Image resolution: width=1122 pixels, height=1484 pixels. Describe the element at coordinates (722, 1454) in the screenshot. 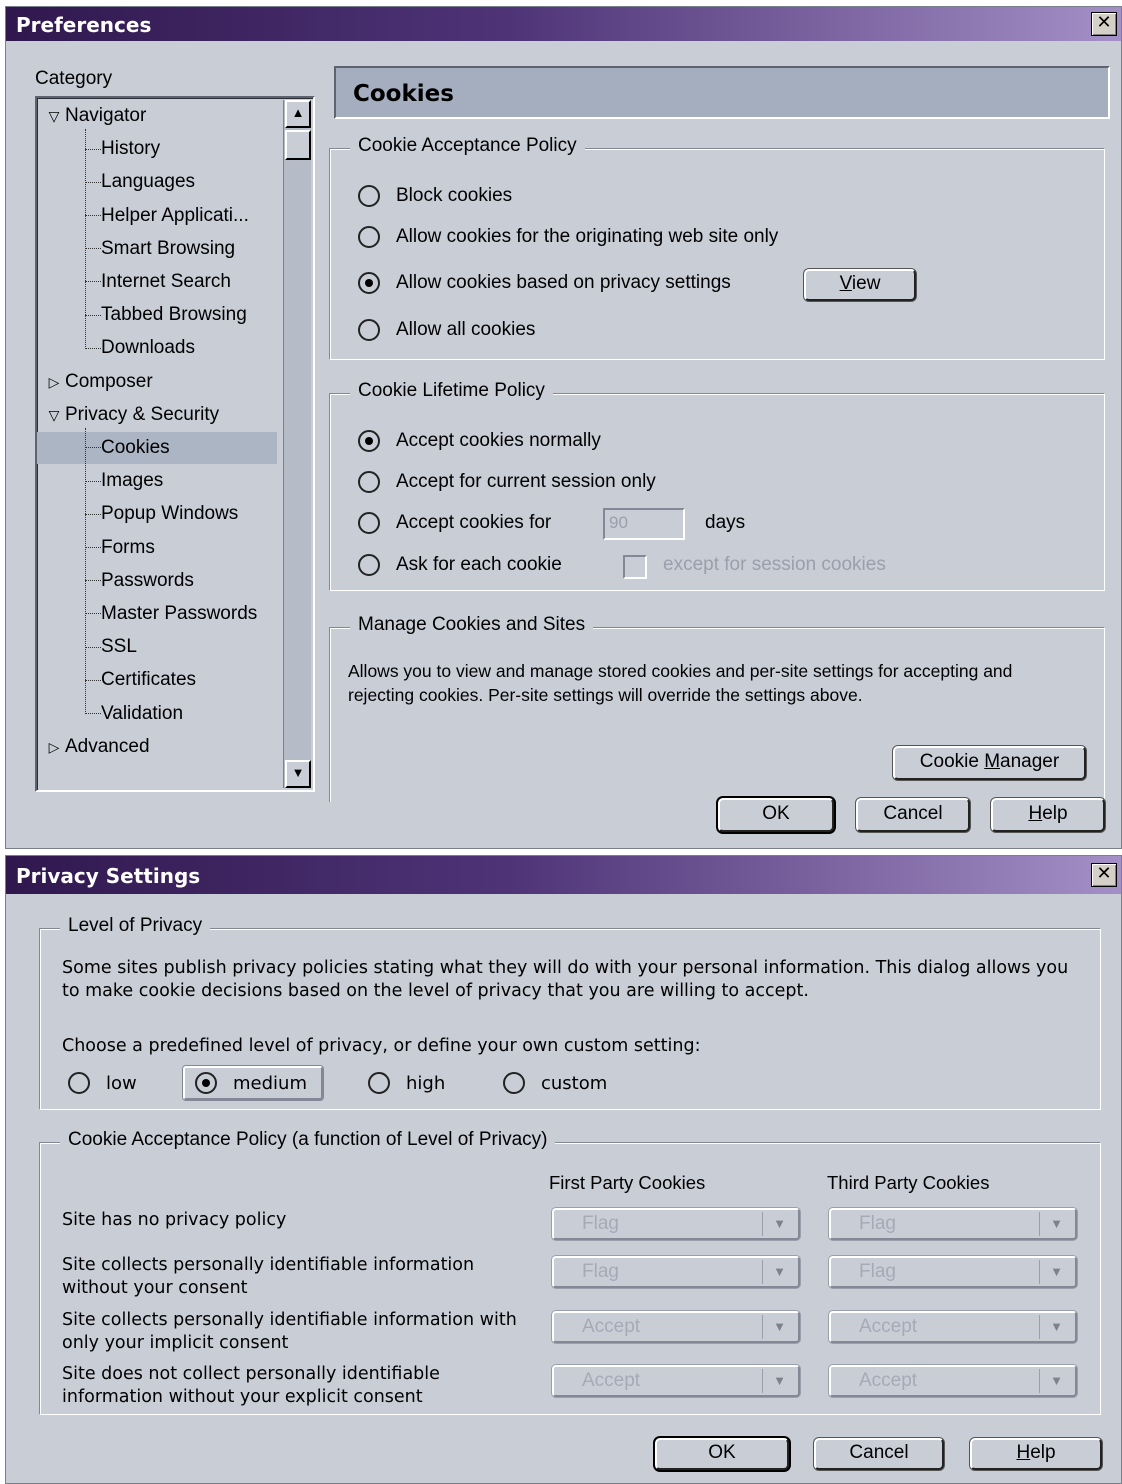

I see `privacy-ok-button: OK` at that location.